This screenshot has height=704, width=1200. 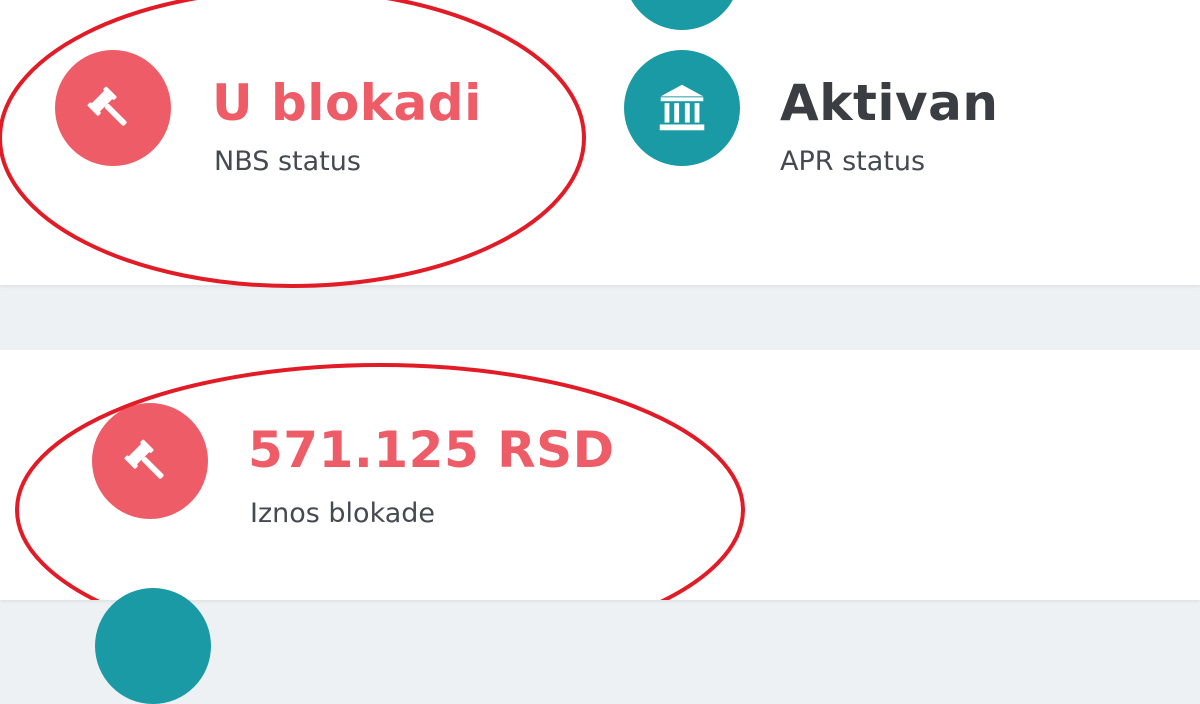 I want to click on partial-teal-icon-bottom, so click(x=153, y=646).